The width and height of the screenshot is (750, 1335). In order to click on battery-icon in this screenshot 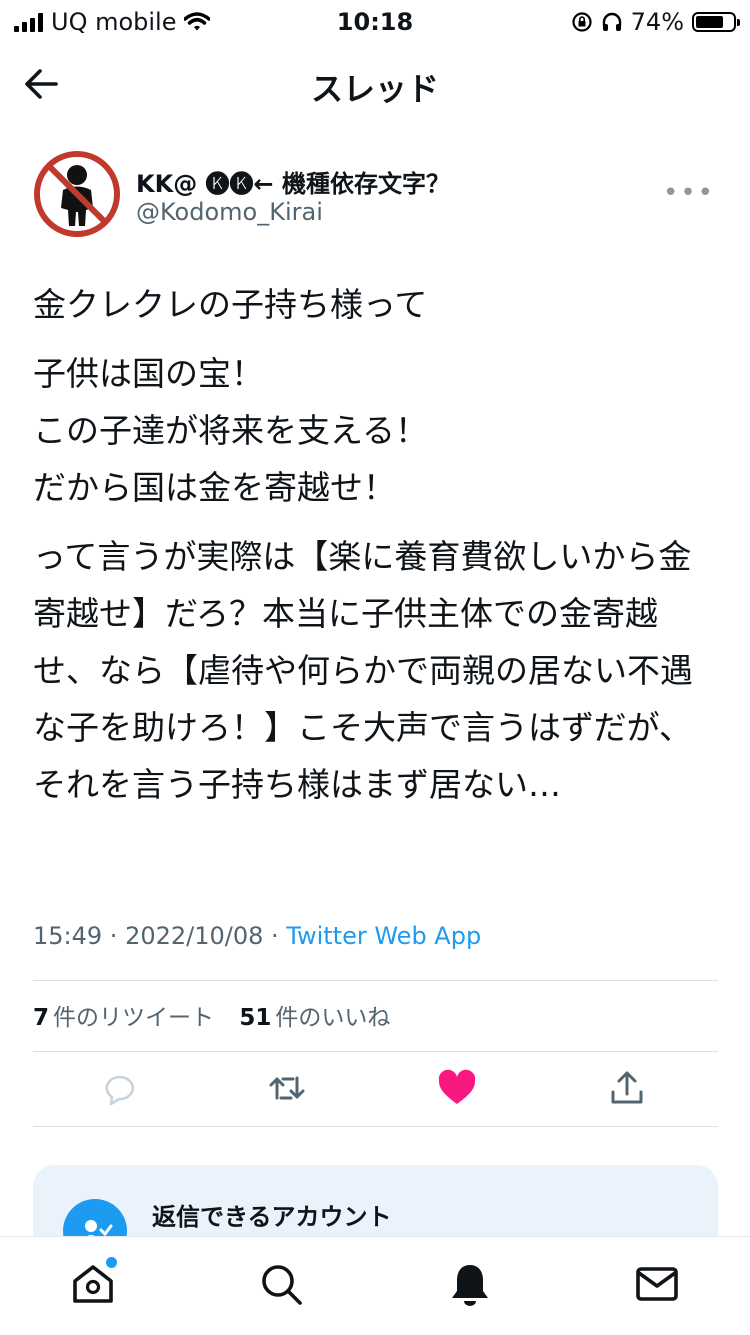, I will do `click(716, 22)`.